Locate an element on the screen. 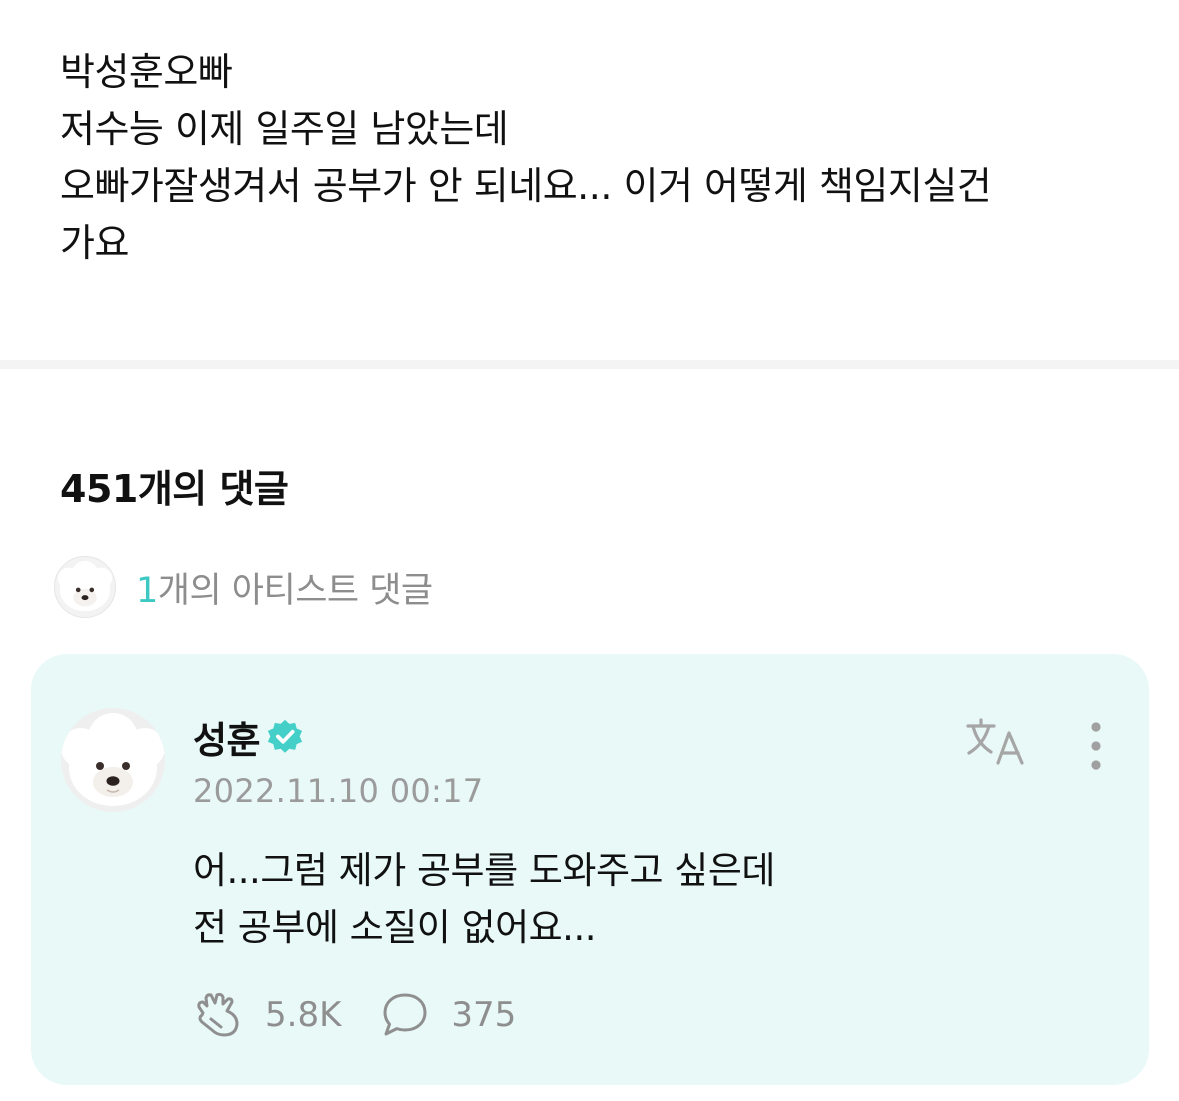 This screenshot has width=1179, height=1101. more-vertical-icon is located at coordinates (1096, 746).